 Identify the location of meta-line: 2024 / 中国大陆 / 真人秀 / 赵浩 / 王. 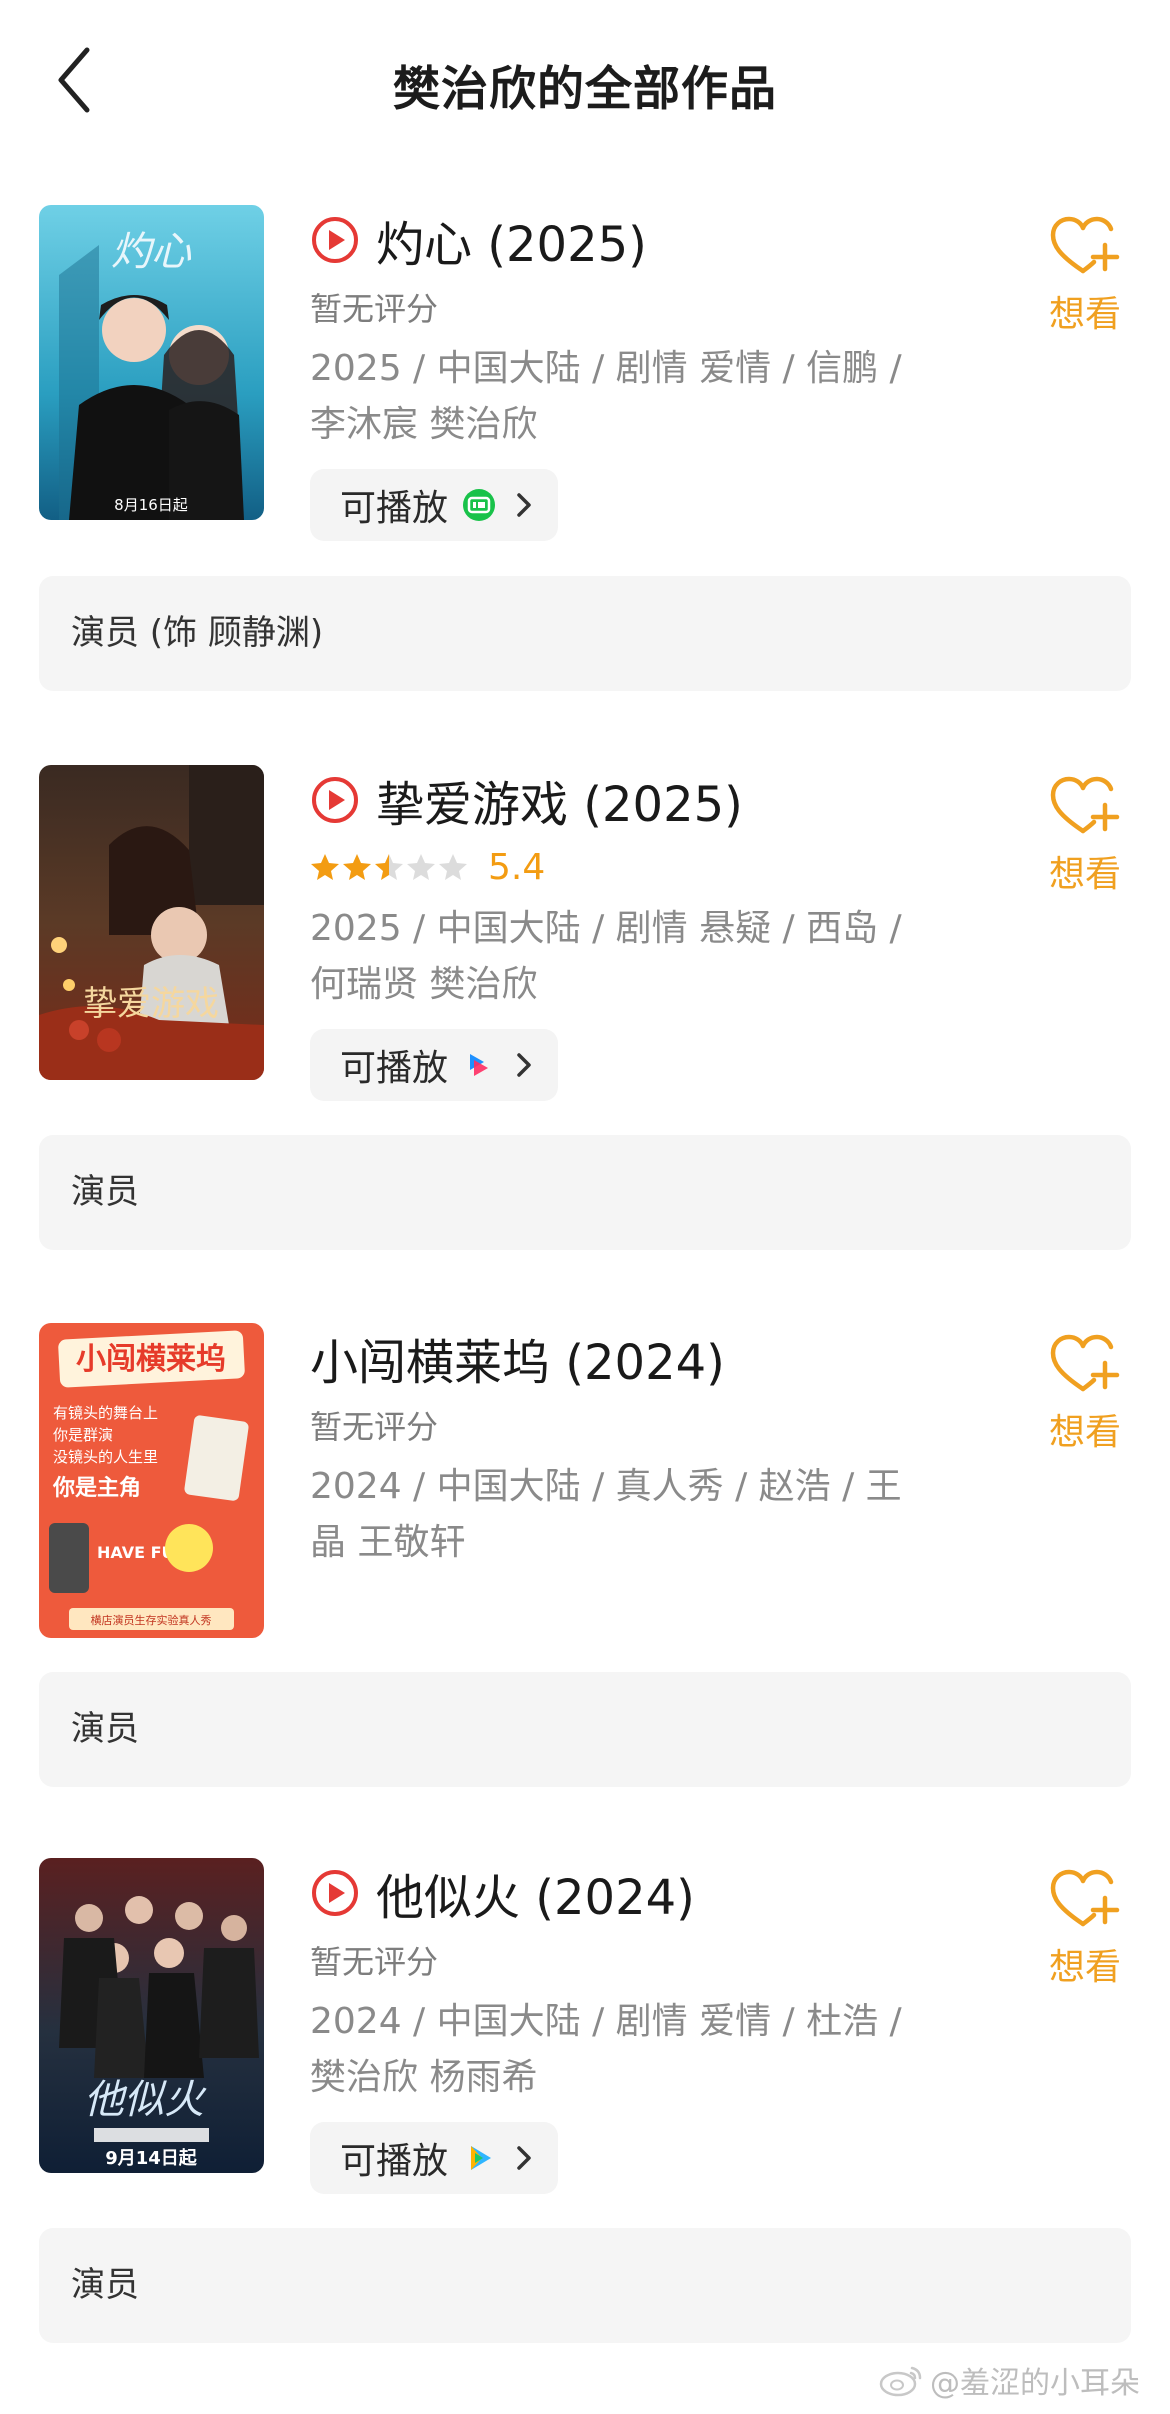
(606, 1486).